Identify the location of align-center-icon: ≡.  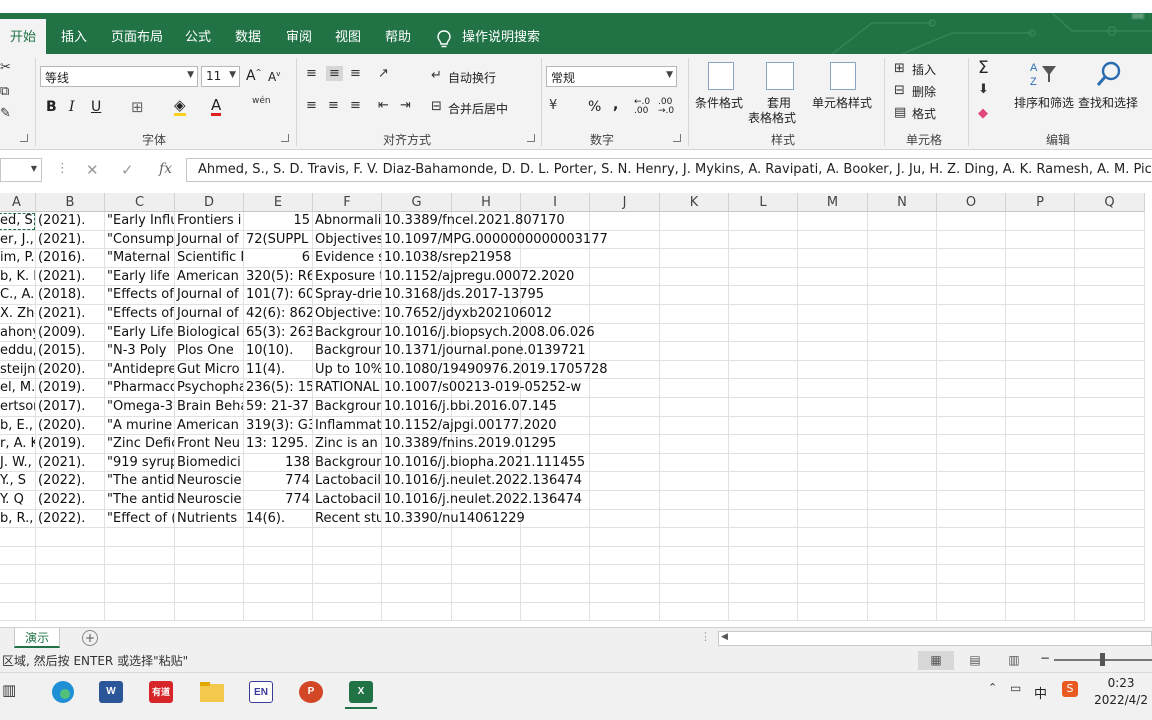
(333, 105).